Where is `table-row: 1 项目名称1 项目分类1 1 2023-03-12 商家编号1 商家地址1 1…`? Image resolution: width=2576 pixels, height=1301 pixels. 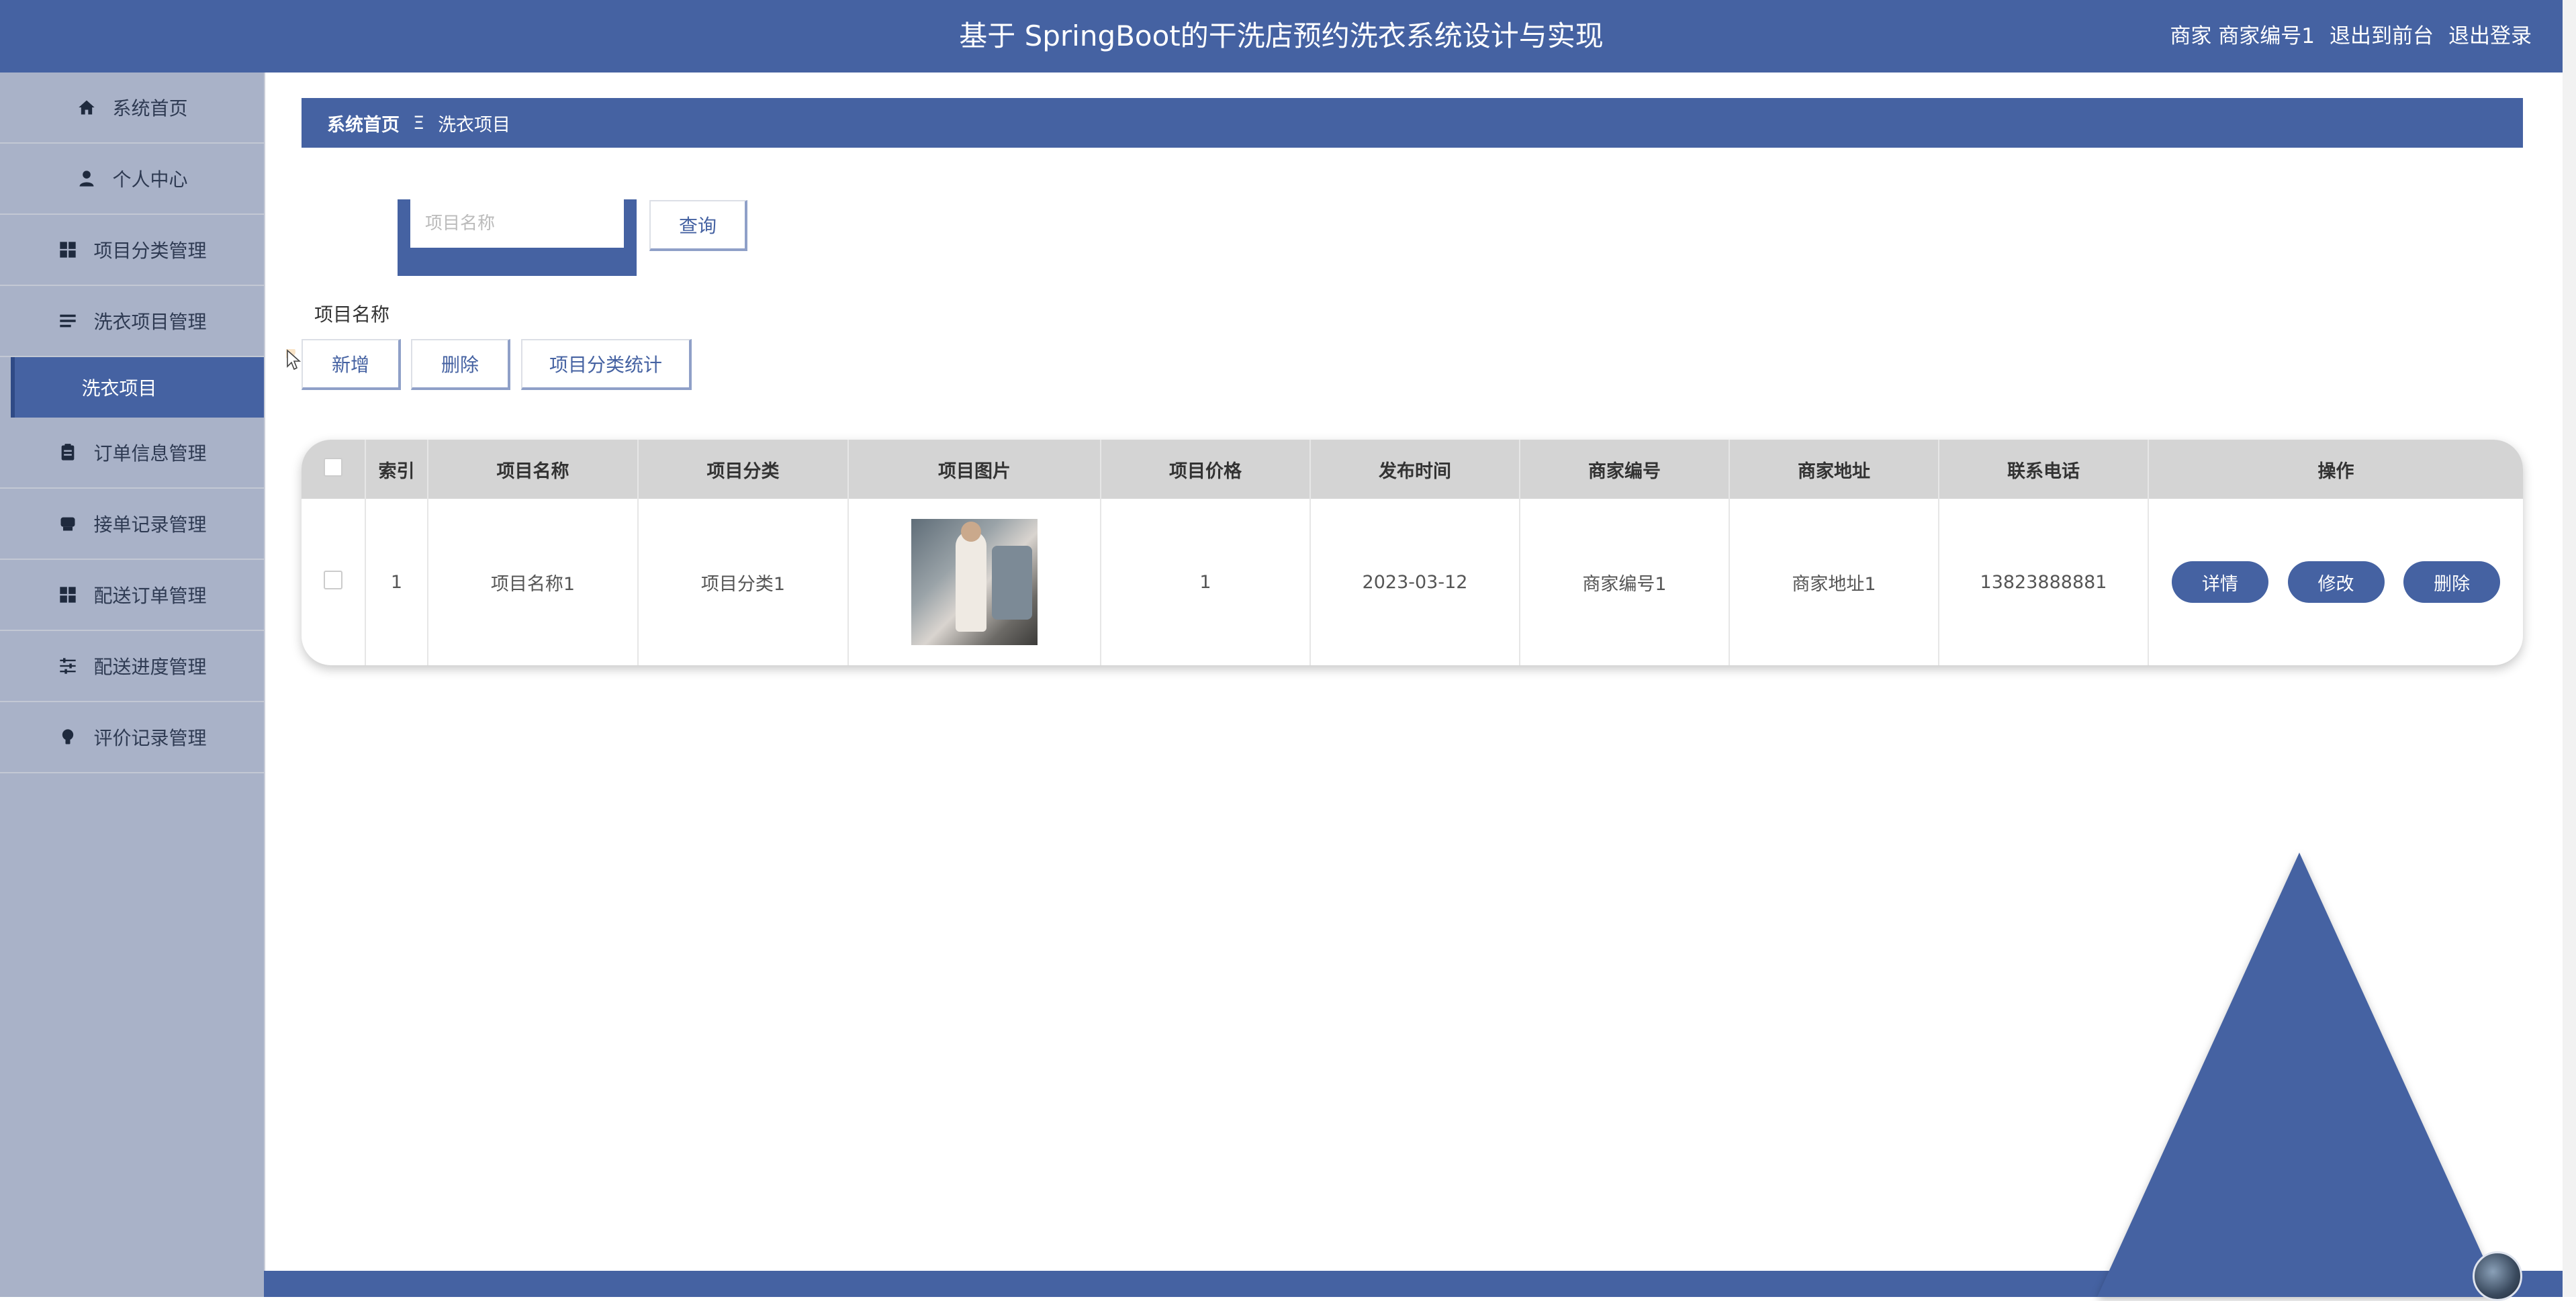 table-row: 1 项目名称1 项目分类1 1 2023-03-12 商家编号1 商家地址1 1… is located at coordinates (1412, 582).